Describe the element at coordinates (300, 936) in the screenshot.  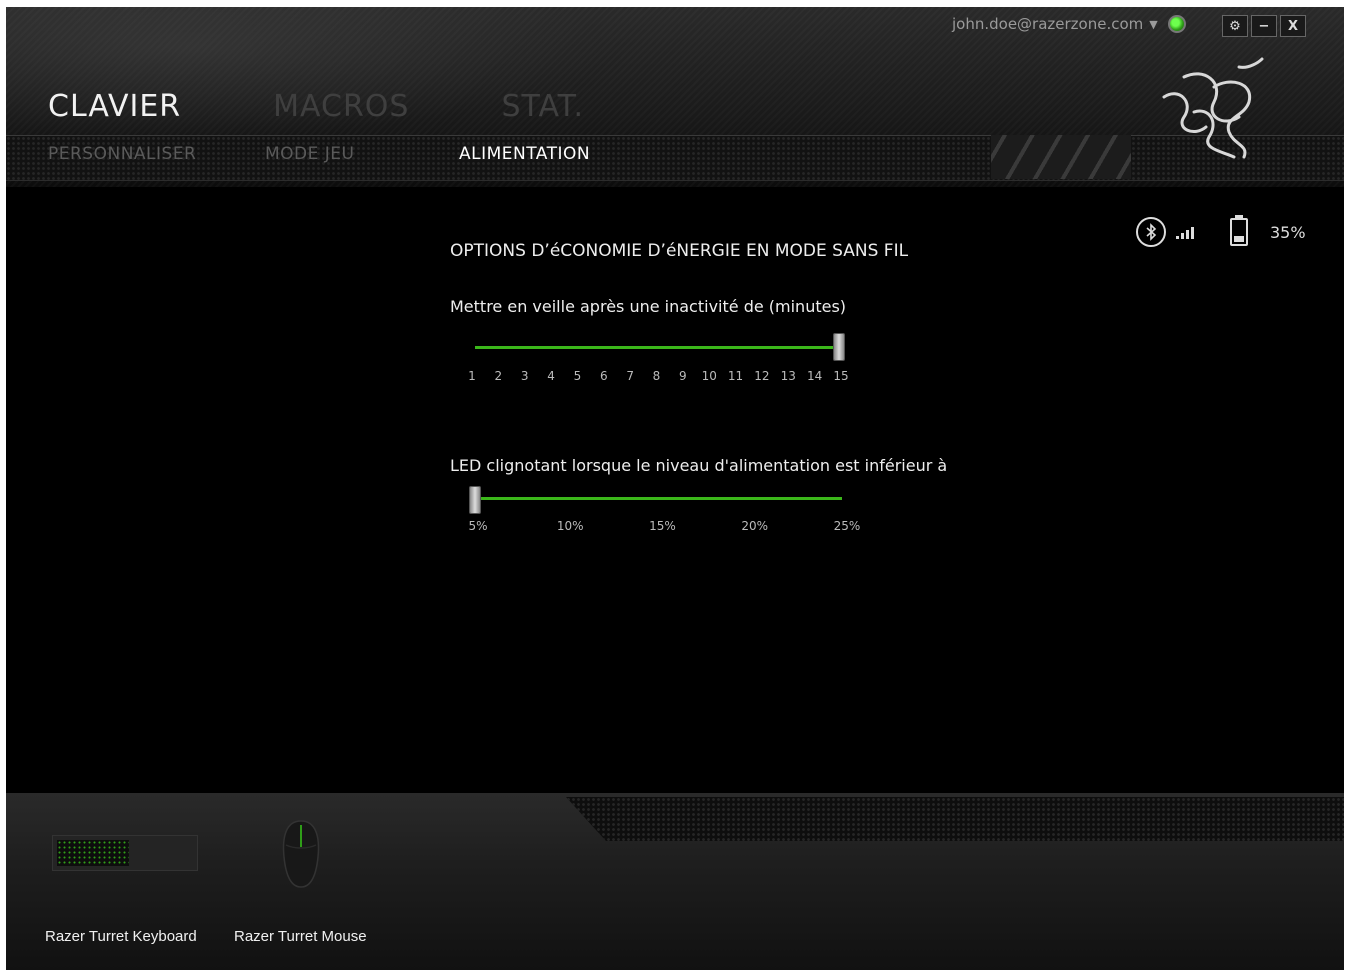
I see `device-label-mouse: Razer Turret Mouse` at that location.